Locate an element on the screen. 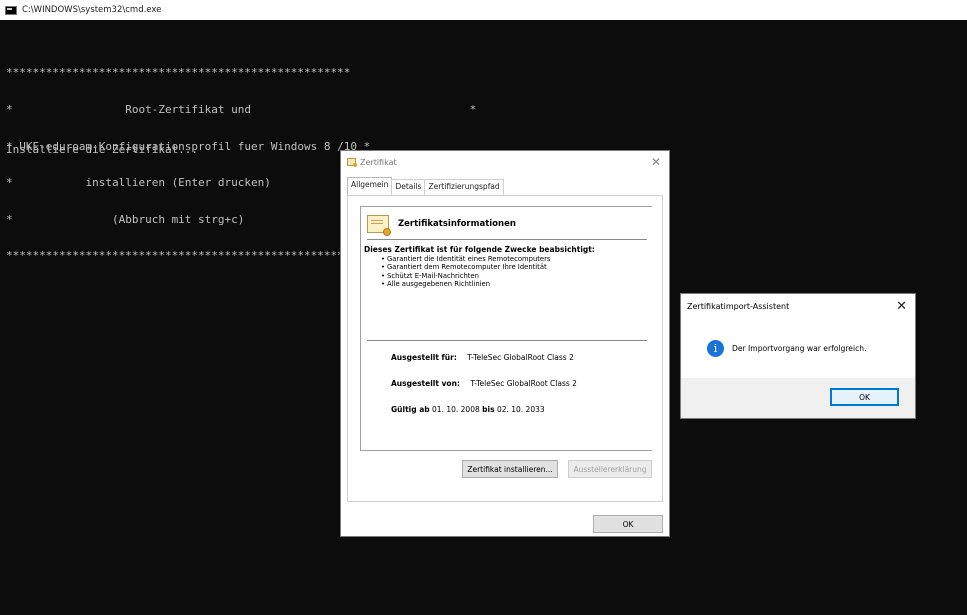 The height and width of the screenshot is (615, 967). tab-bar: Allgemein Details Zertifizierungspfad is located at coordinates (425, 186).